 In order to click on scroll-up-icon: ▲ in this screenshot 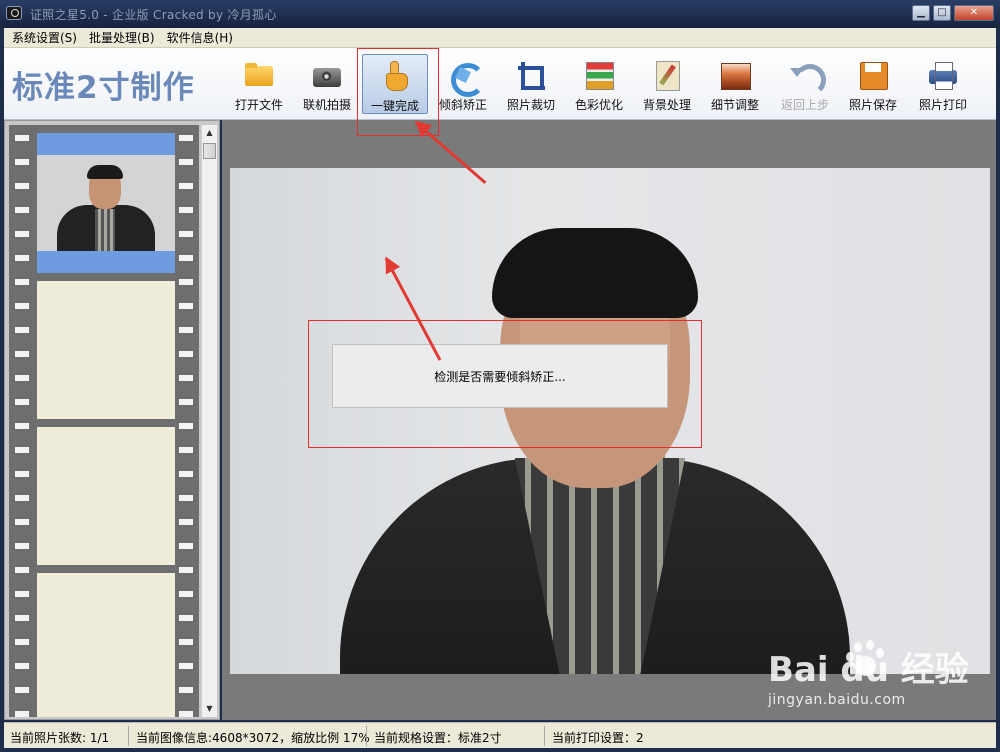, I will do `click(209, 133)`.